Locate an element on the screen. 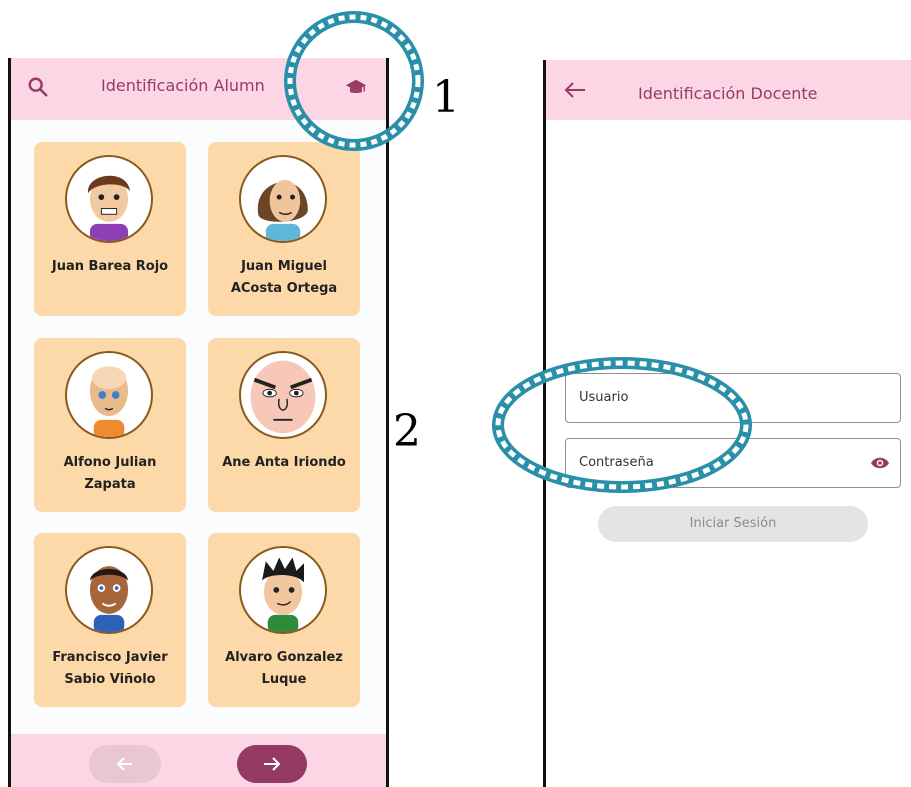 Image resolution: width=911 pixels, height=787 pixels. arrow-right-icon is located at coordinates (272, 764).